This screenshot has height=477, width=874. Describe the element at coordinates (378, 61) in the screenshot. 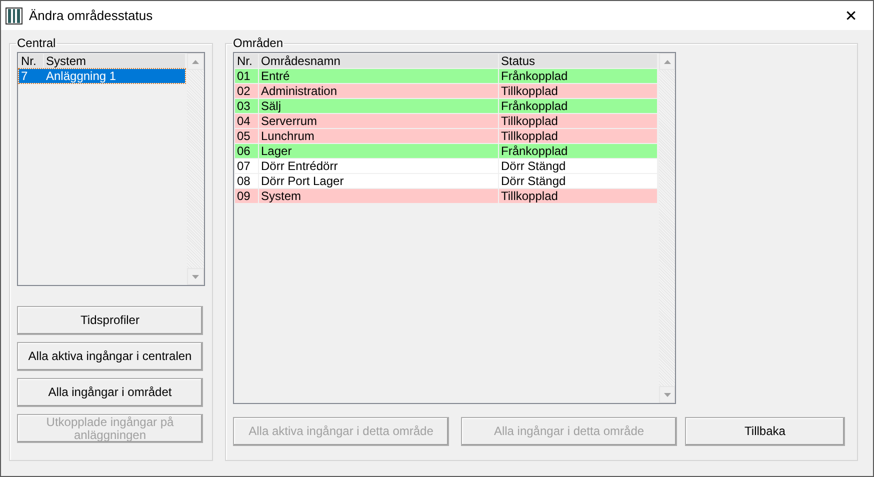

I see `column-header: Områdesnamn` at that location.